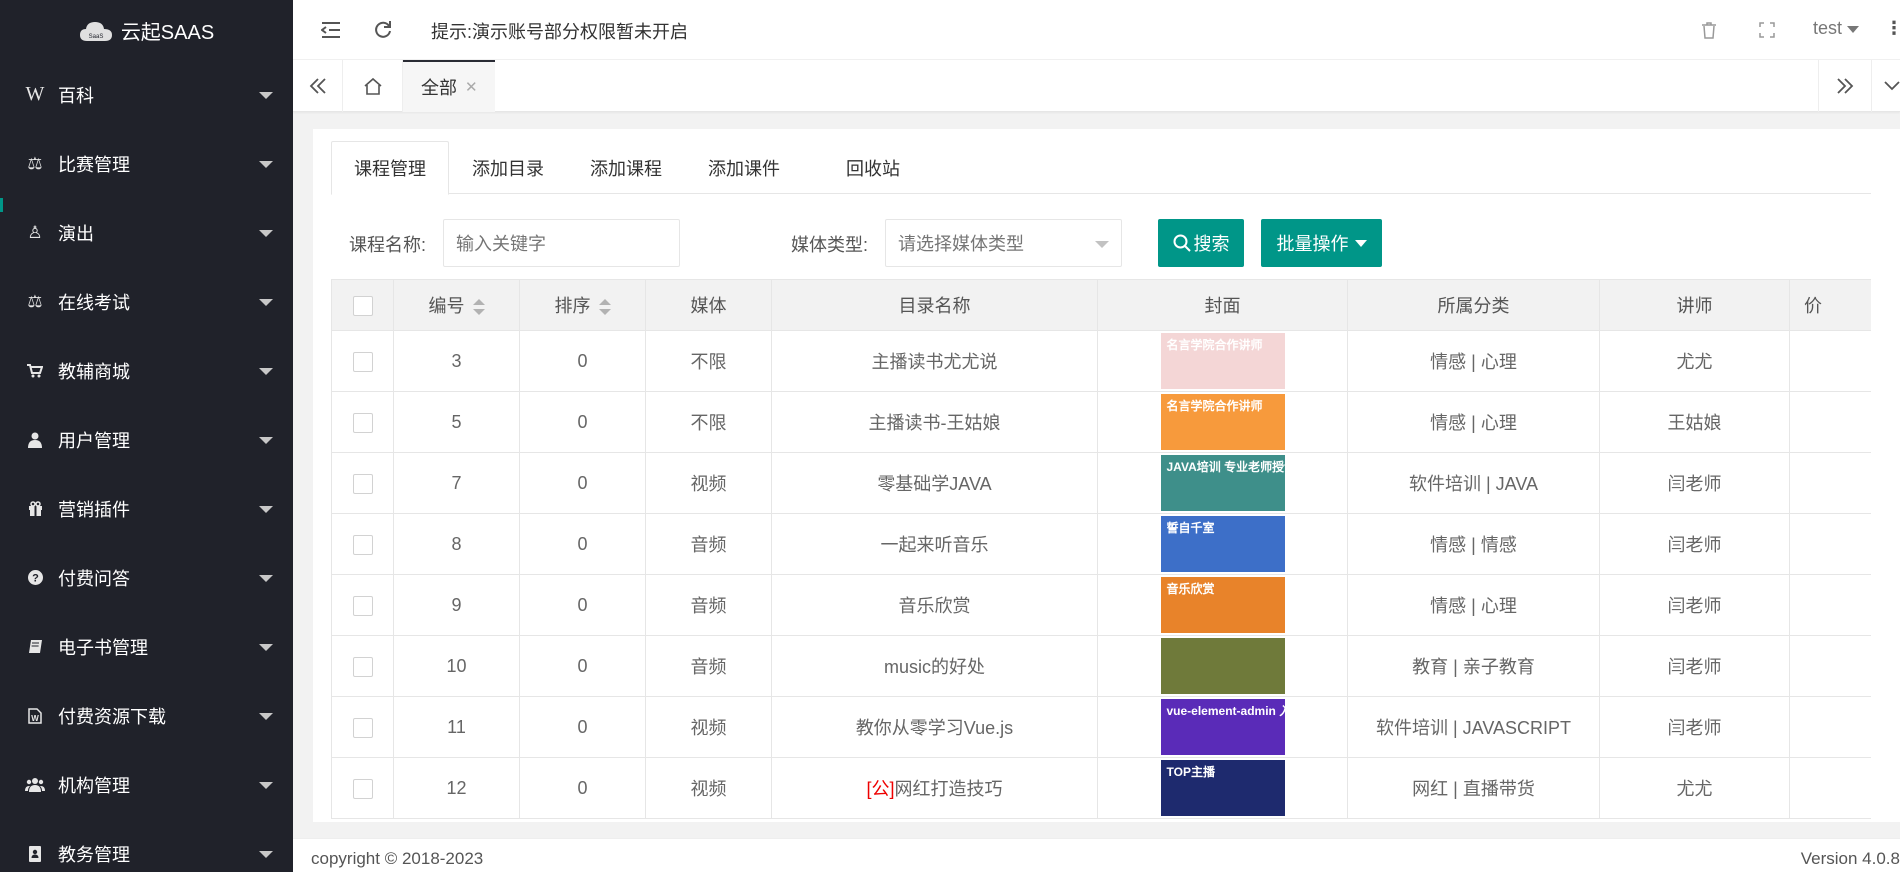 The height and width of the screenshot is (872, 1900). Describe the element at coordinates (961, 244) in the screenshot. I see `select-placeholder: 请选择媒体类型` at that location.